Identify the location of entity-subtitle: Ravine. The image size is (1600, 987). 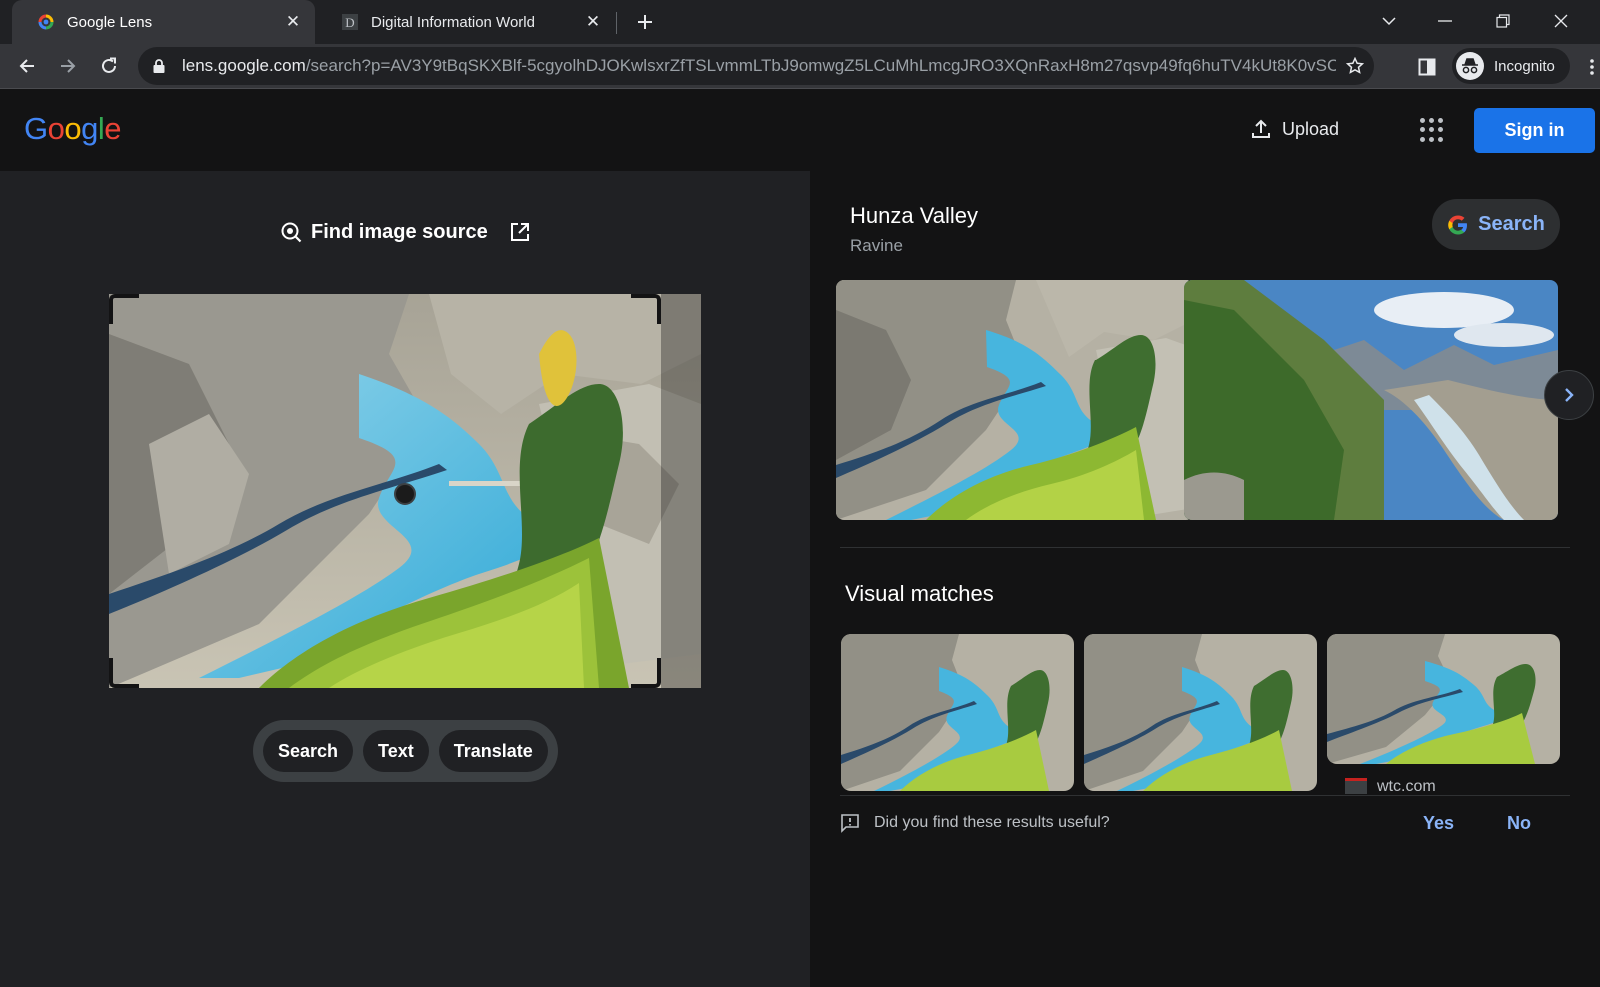
(876, 245).